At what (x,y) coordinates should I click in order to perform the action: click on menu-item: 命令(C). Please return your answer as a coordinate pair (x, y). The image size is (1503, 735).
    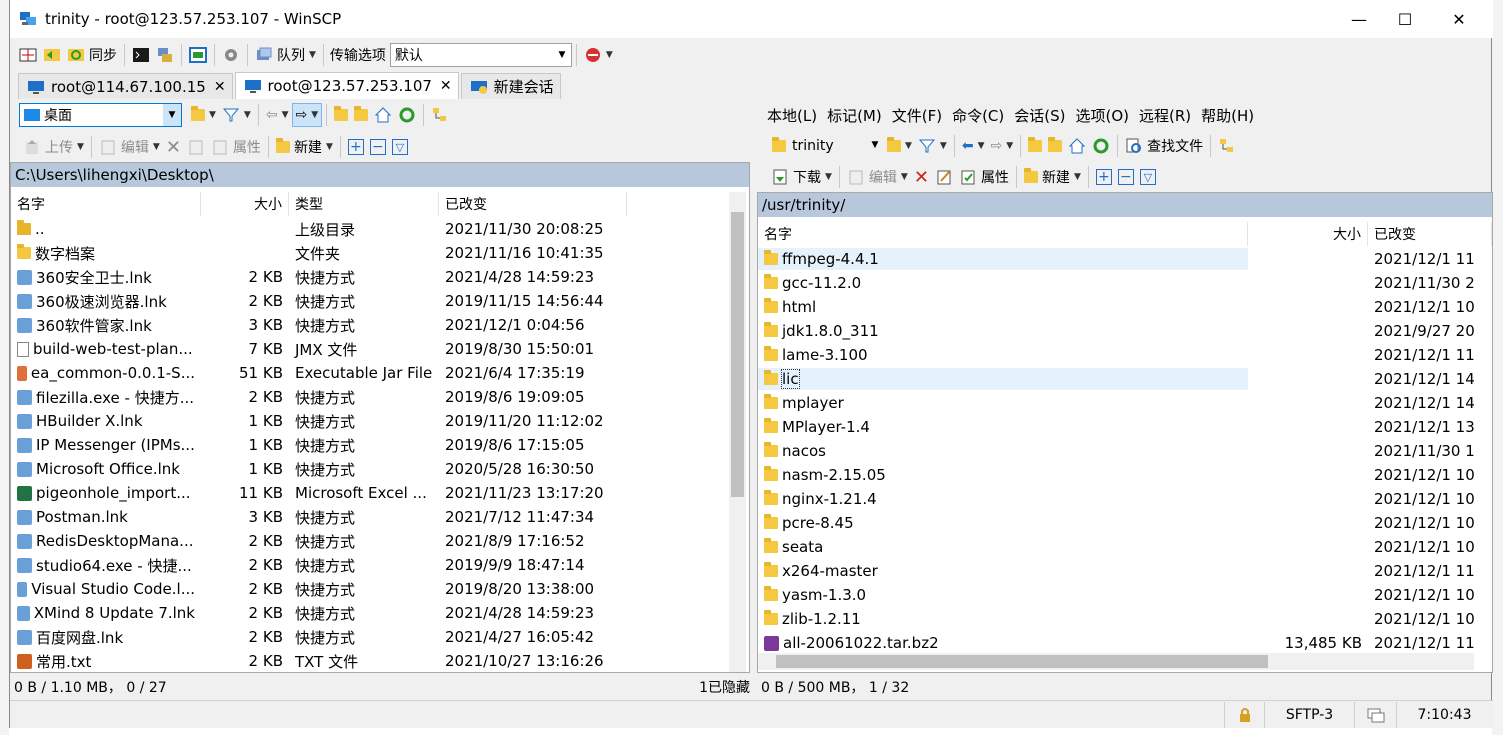
    Looking at the image, I should click on (978, 115).